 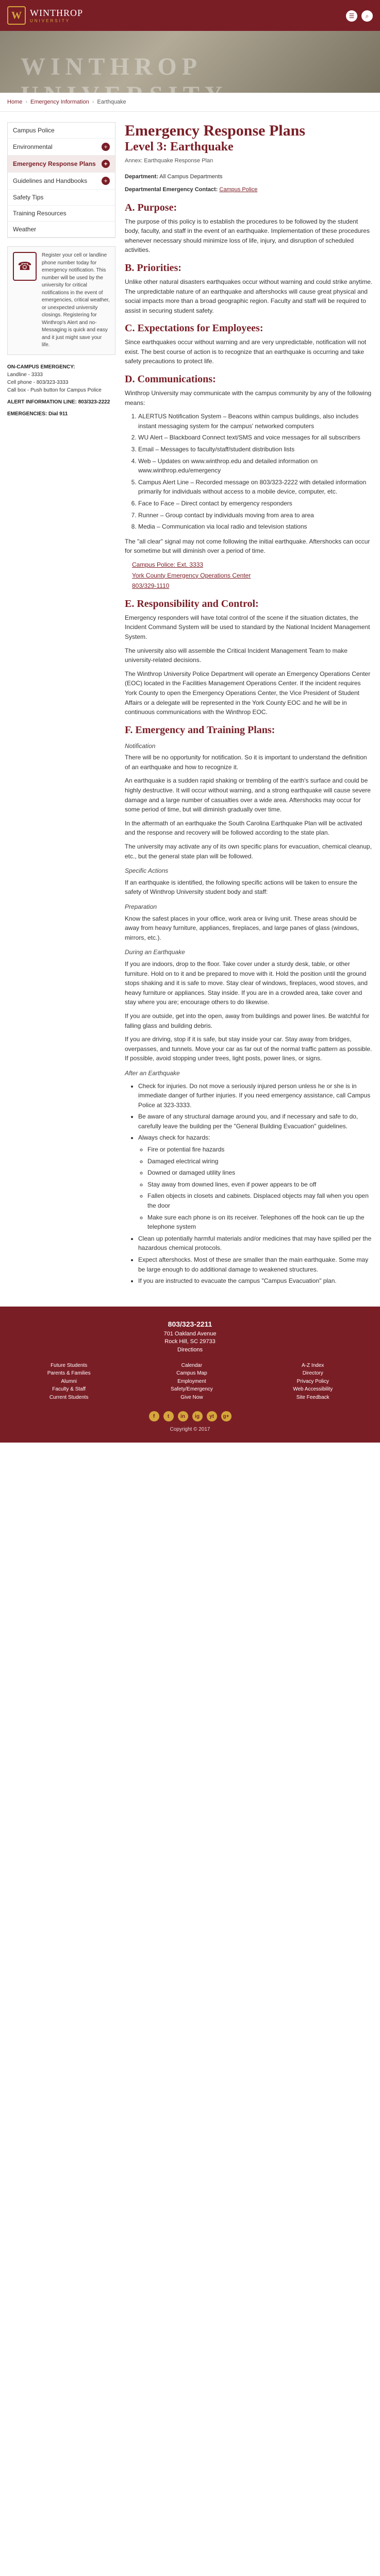 I want to click on footer-directions-link: Directions, so click(x=190, y=1350).